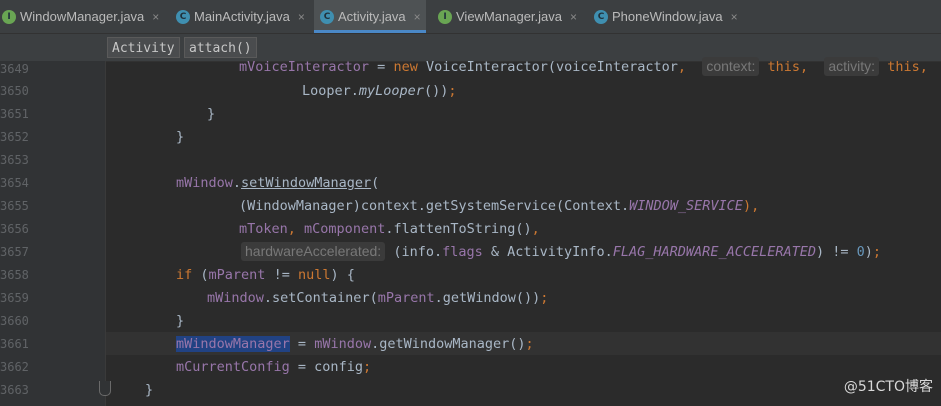 This screenshot has height=406, width=941. I want to click on code-line: mWindow.setWindowManager(, so click(242, 183).